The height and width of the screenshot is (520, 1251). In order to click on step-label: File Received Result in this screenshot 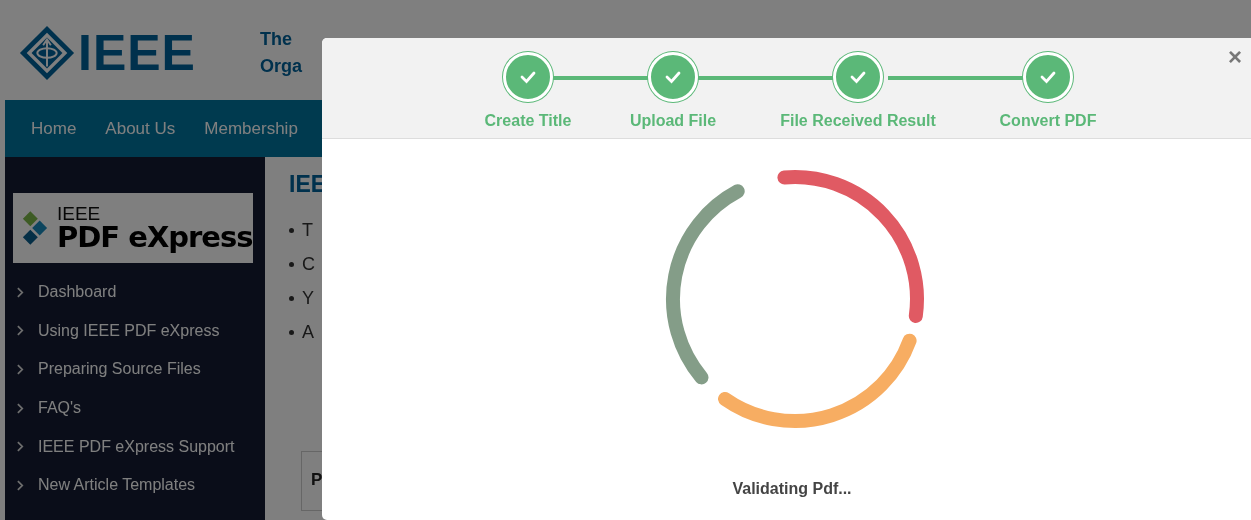, I will do `click(858, 121)`.